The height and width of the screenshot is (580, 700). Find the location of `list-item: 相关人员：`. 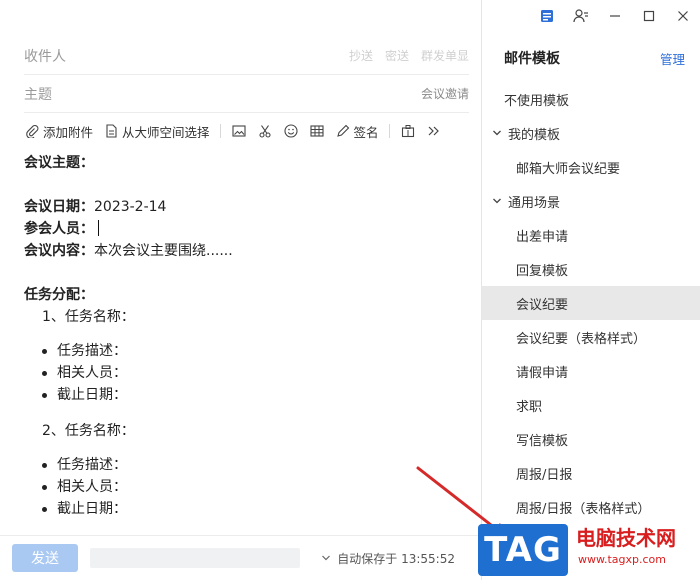

list-item: 相关人员： is located at coordinates (255, 487).